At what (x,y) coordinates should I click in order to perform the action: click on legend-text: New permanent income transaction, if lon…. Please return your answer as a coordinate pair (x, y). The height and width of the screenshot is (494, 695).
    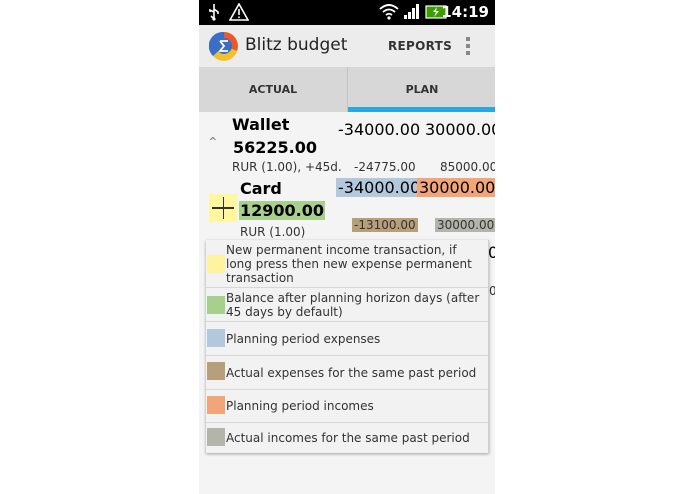
    Looking at the image, I should click on (349, 264).